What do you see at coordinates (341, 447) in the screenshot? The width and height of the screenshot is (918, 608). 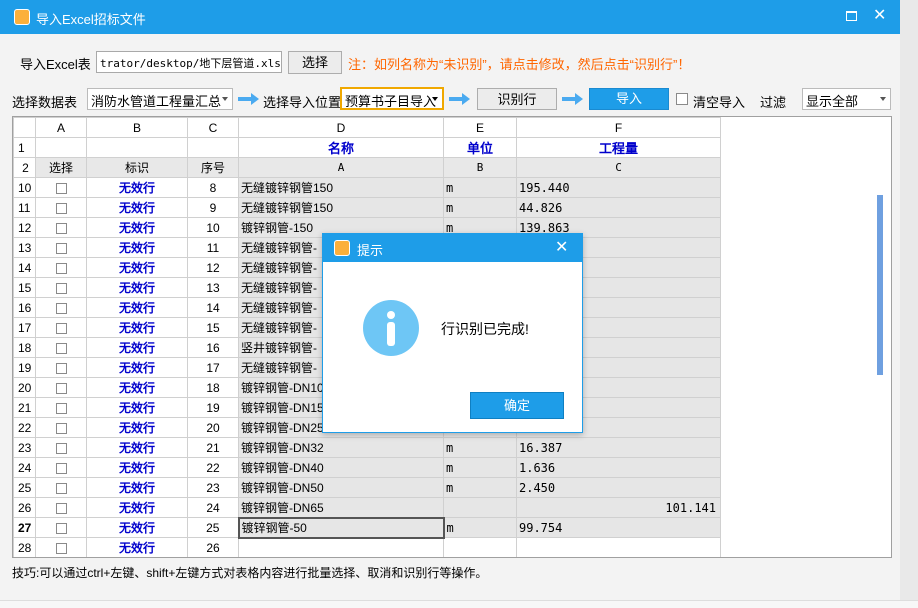 I see `row-name: 镀锌钢管-DN32` at bounding box center [341, 447].